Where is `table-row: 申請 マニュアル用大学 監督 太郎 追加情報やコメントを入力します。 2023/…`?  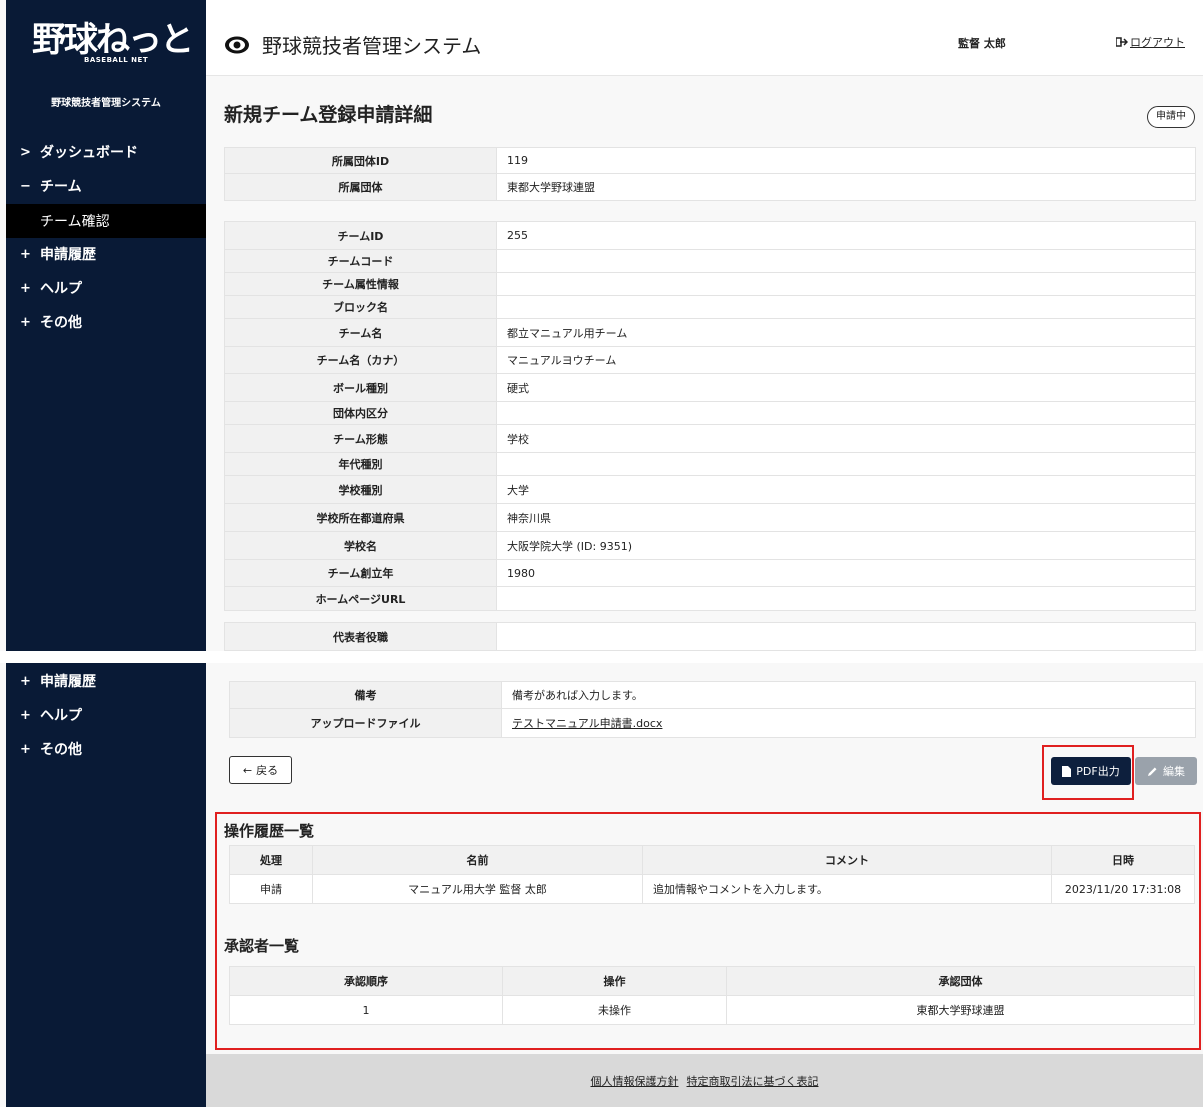 table-row: 申請 マニュアル用大学 監督 太郎 追加情報やコメントを入力します。 2023/… is located at coordinates (712, 889).